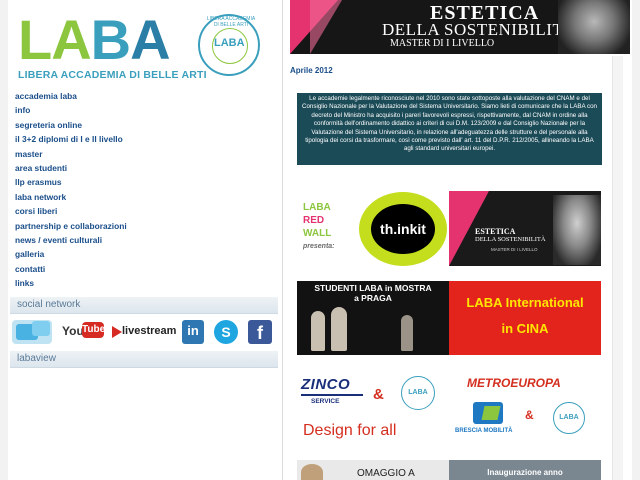 The image size is (640, 480). I want to click on social-icons-row: You Tube livestream in S f, so click(144, 333).